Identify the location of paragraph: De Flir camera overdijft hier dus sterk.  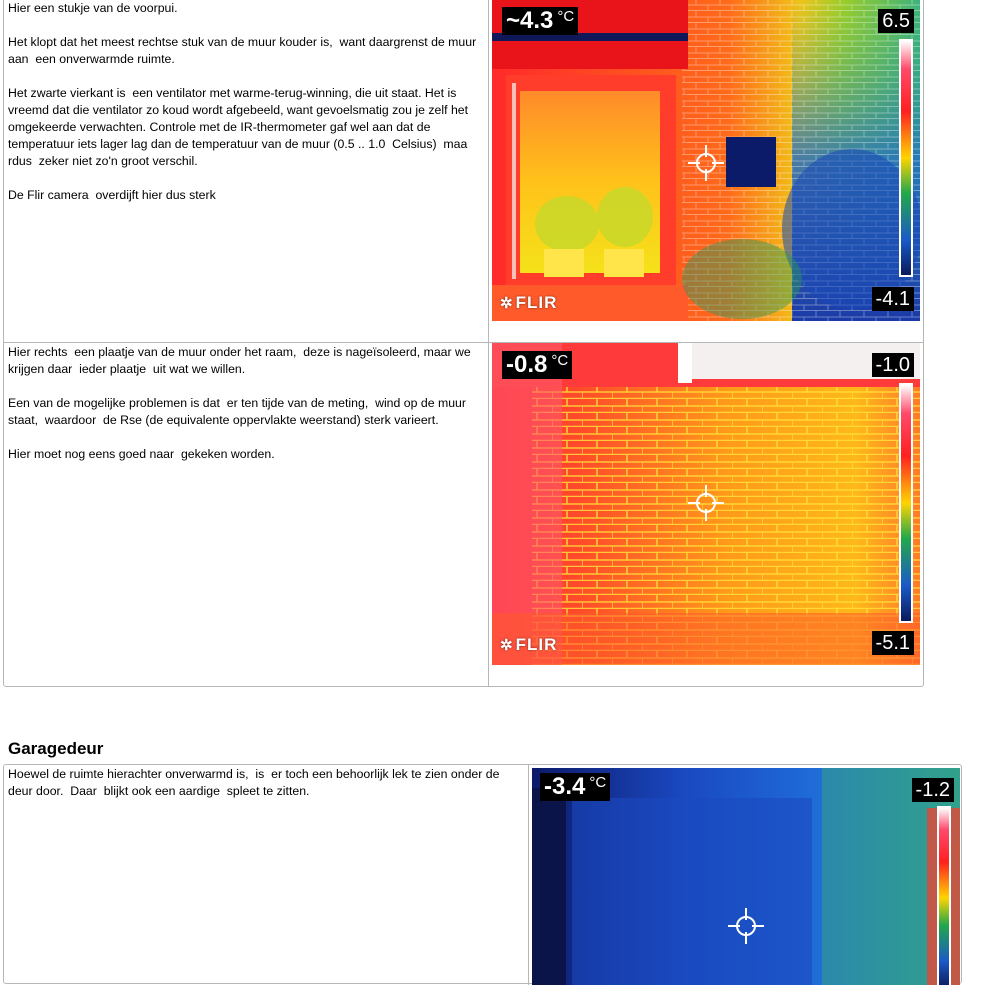
(112, 195).